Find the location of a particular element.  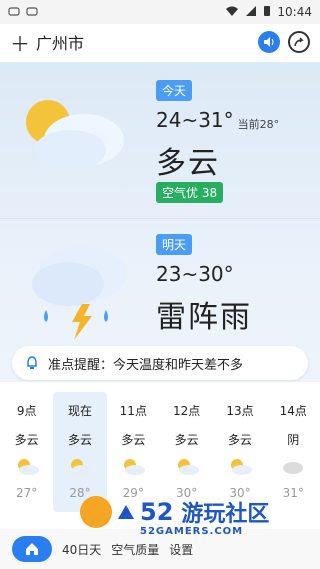

watermark-logo is located at coordinates (96, 512).